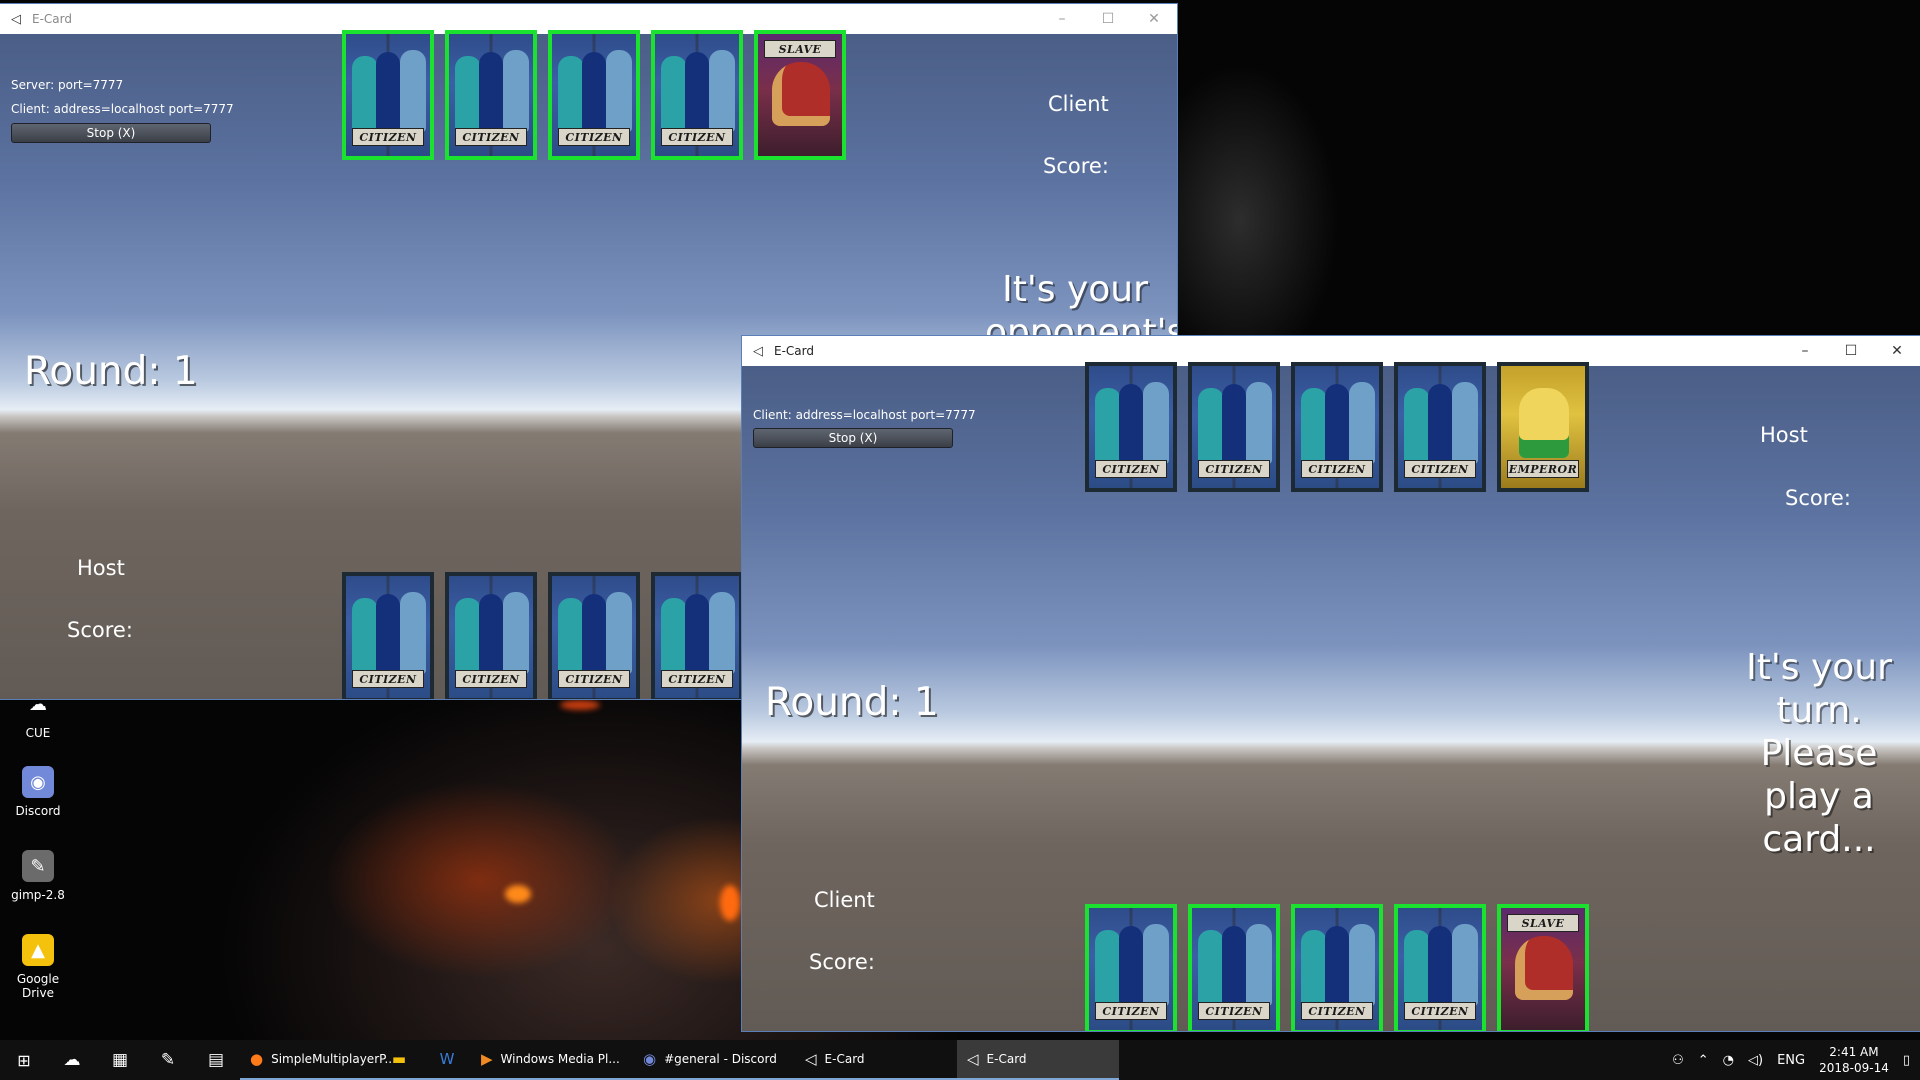 The image size is (1920, 1080). What do you see at coordinates (1543, 923) in the screenshot?
I see `card-label: SLAVE` at bounding box center [1543, 923].